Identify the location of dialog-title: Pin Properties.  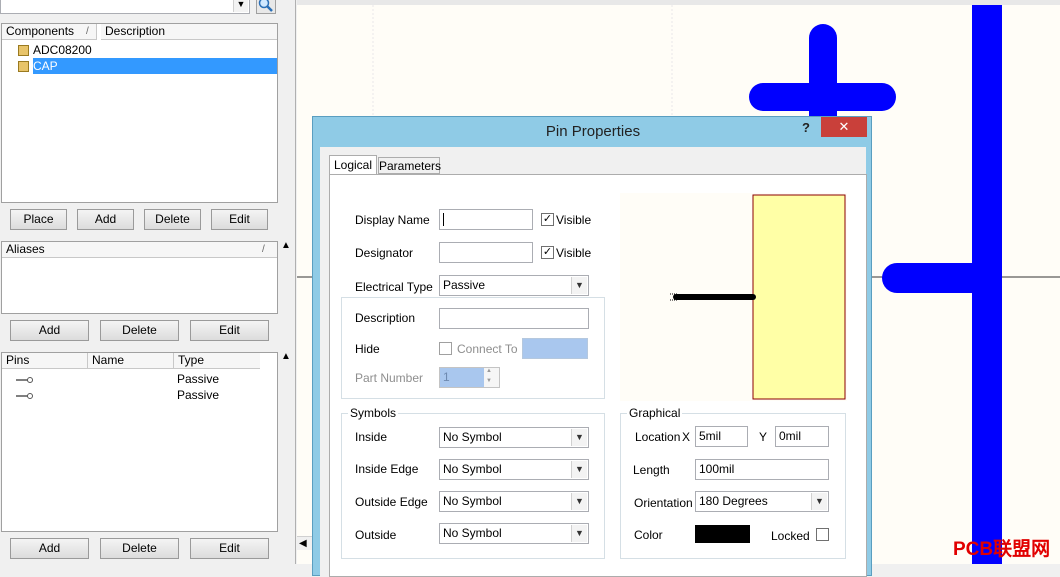
(593, 131).